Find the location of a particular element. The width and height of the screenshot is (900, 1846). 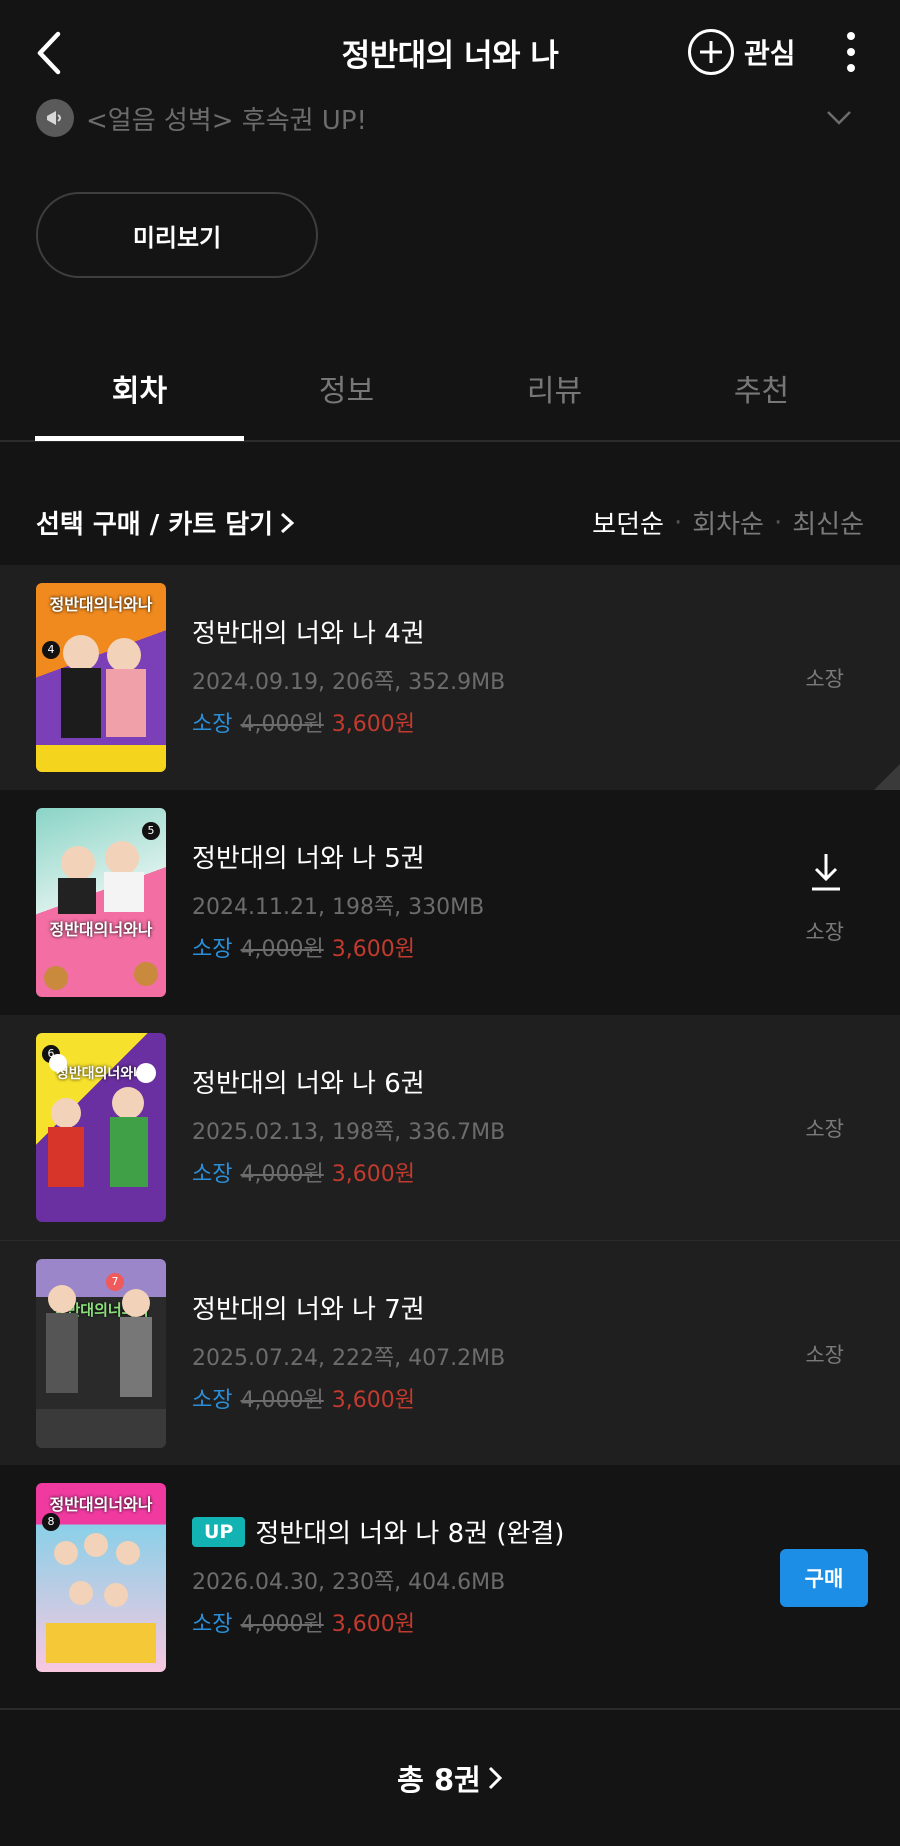

episode-title-row: UP 정반대의 너와 나 8권 (완결) is located at coordinates (378, 1531).